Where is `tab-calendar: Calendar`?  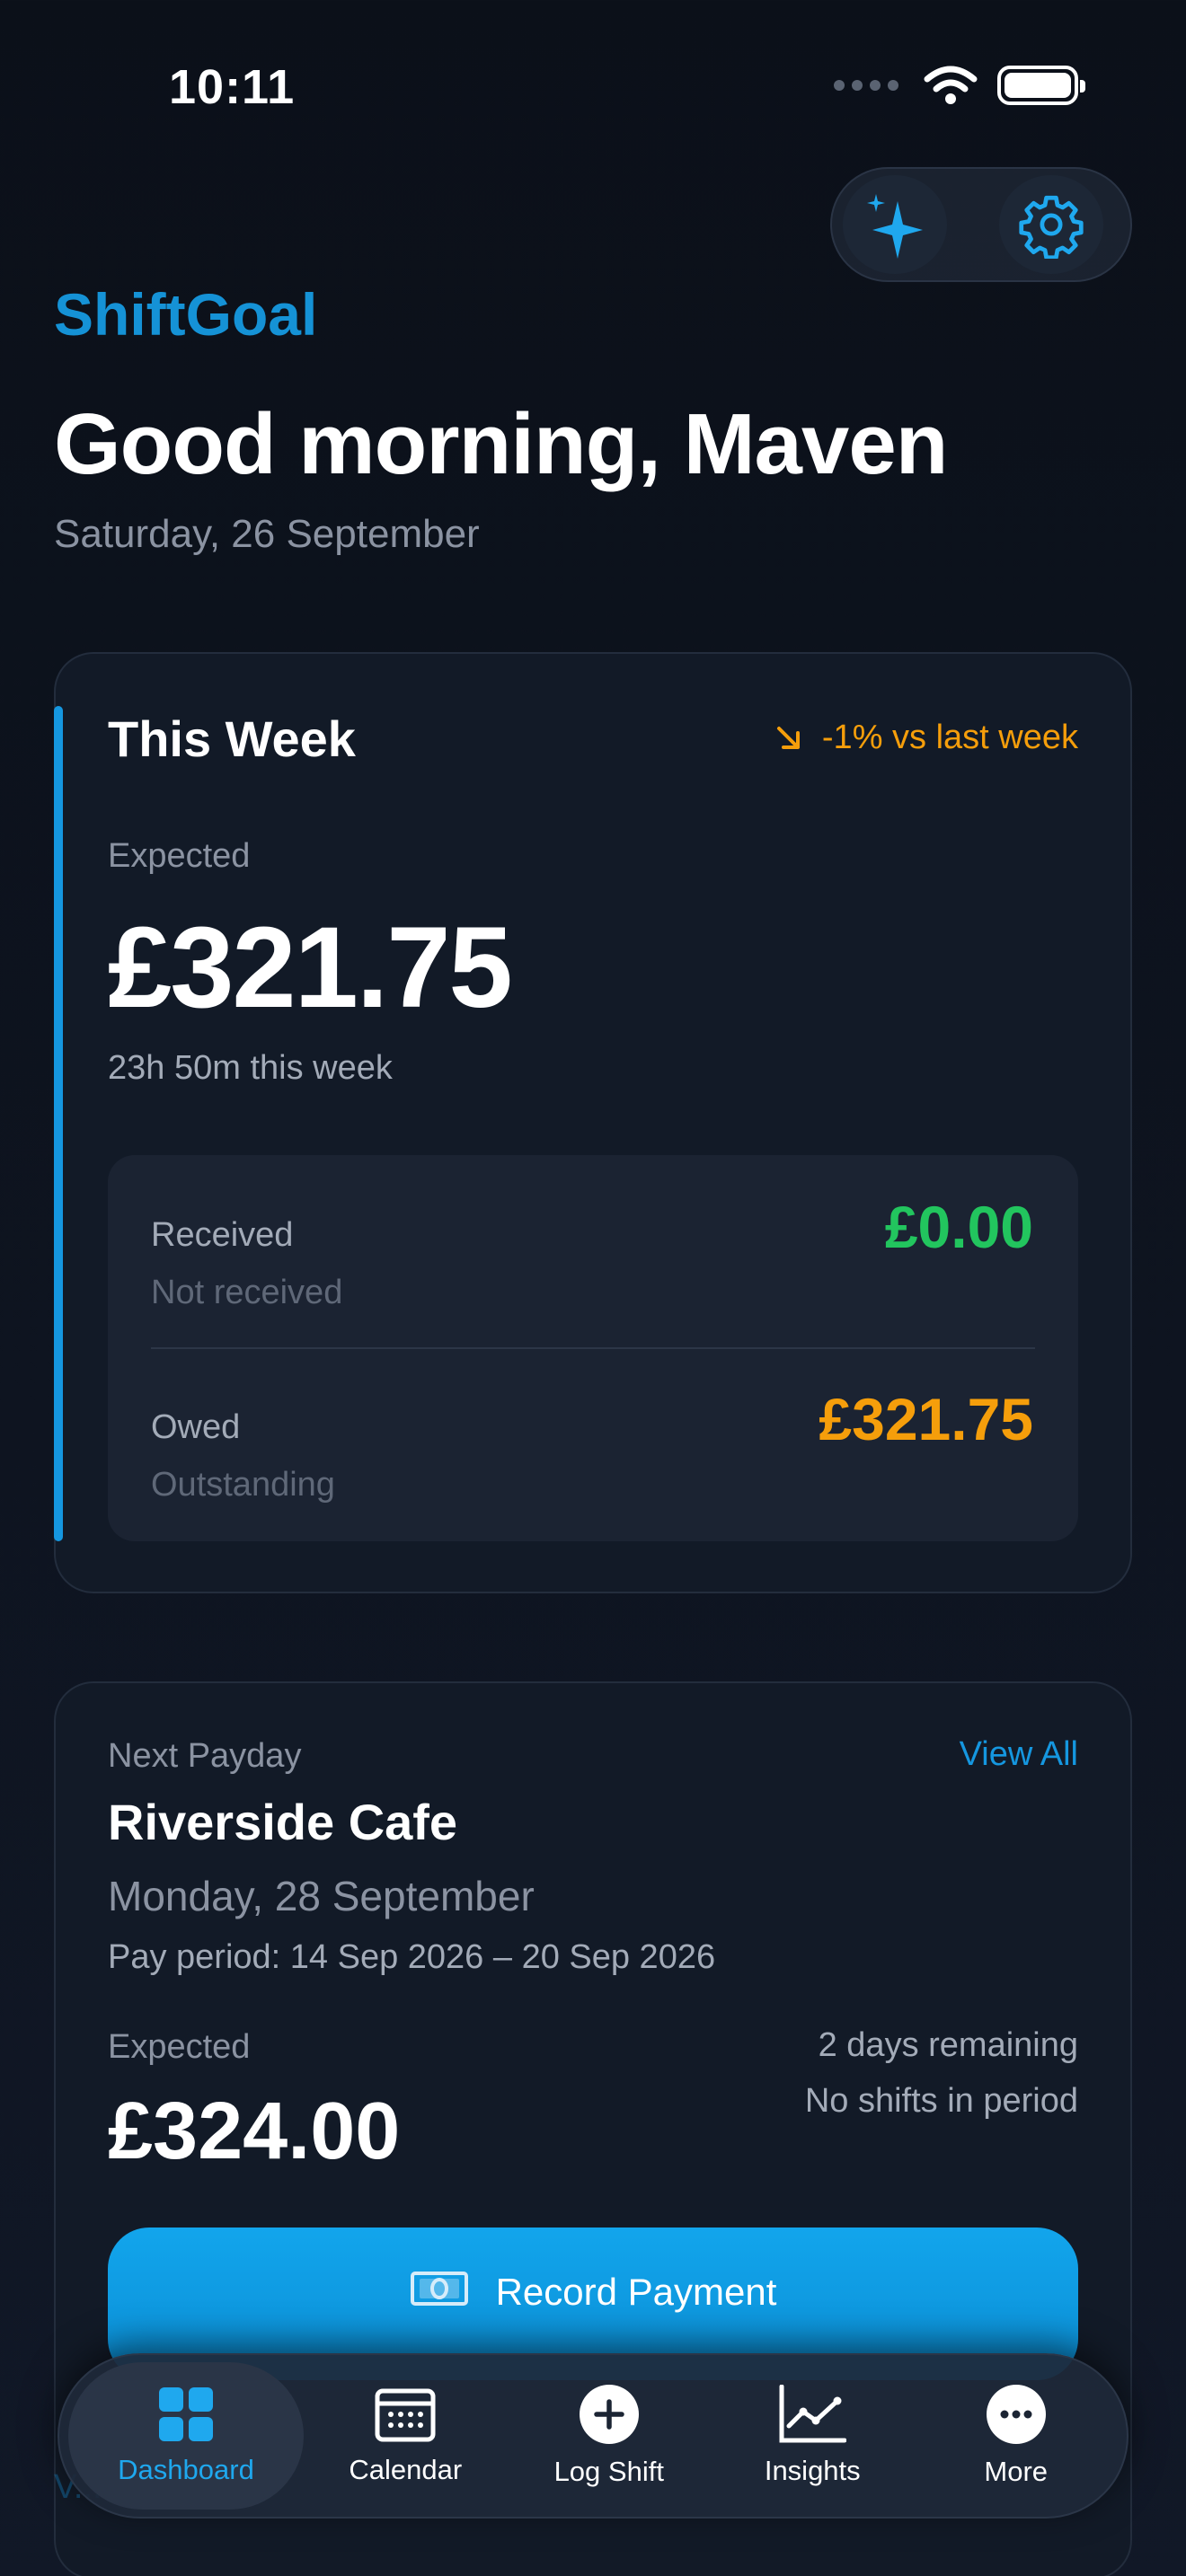
tab-calendar: Calendar is located at coordinates (406, 2436).